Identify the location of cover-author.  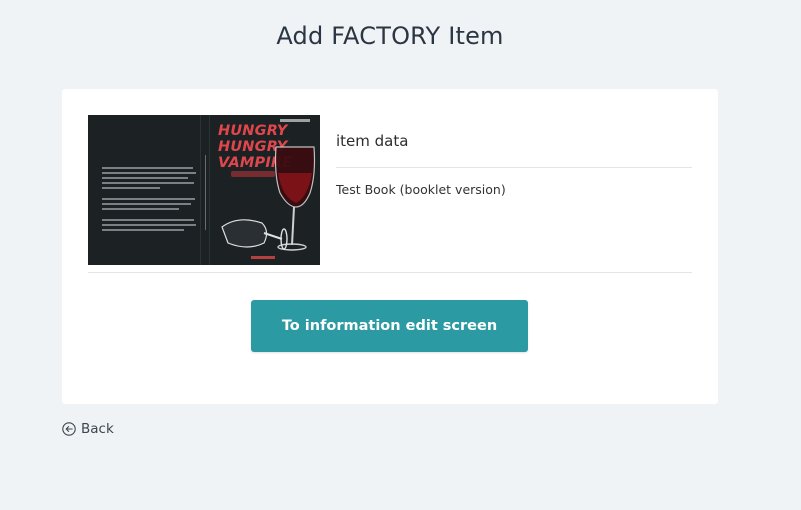
(263, 257).